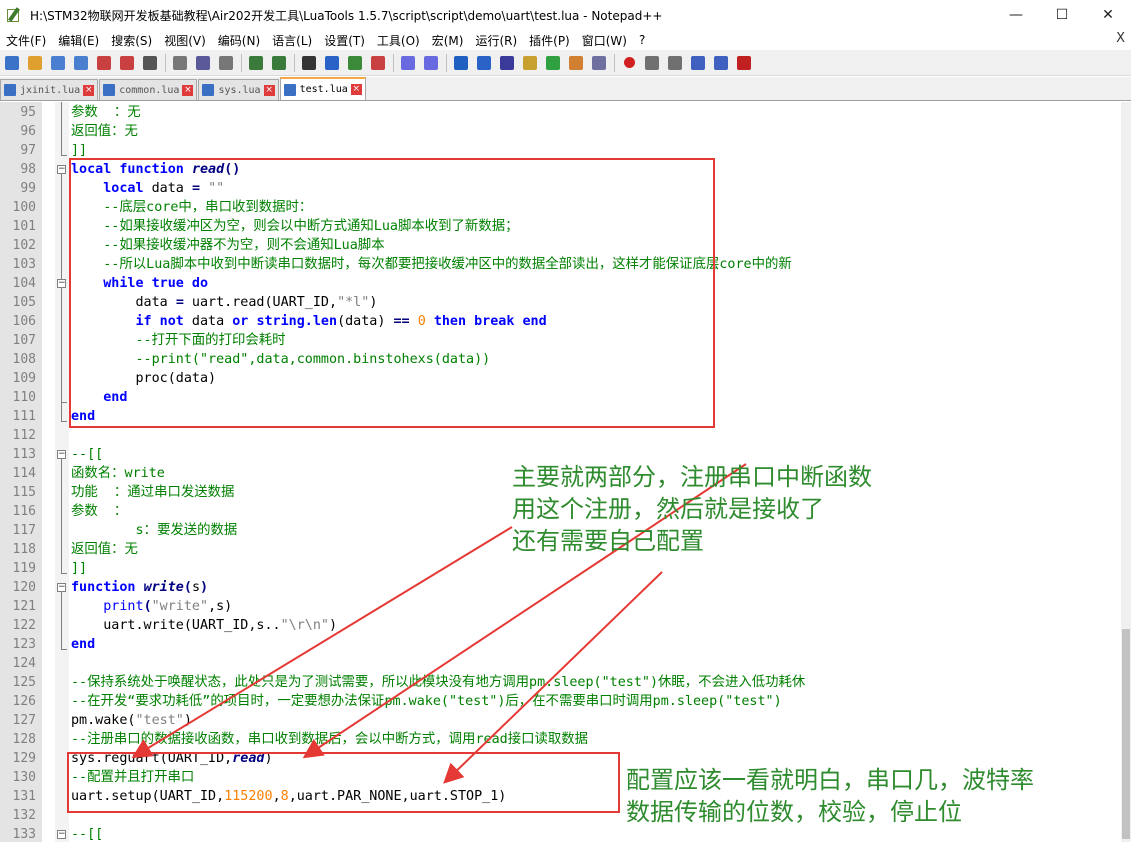  What do you see at coordinates (675, 63) in the screenshot?
I see `play-macro-icon` at bounding box center [675, 63].